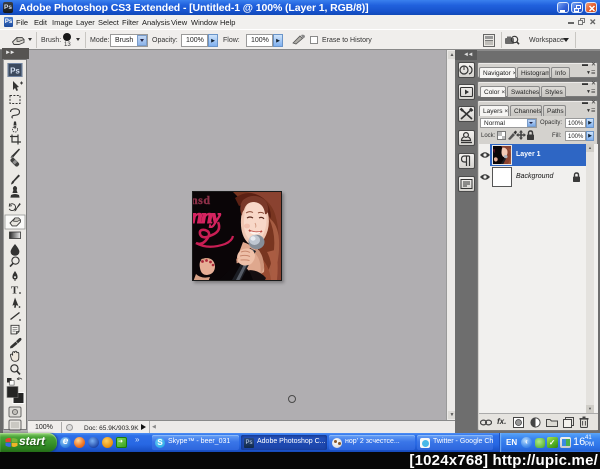  What do you see at coordinates (207, 216) in the screenshot?
I see `svg-text: nny` at bounding box center [207, 216].